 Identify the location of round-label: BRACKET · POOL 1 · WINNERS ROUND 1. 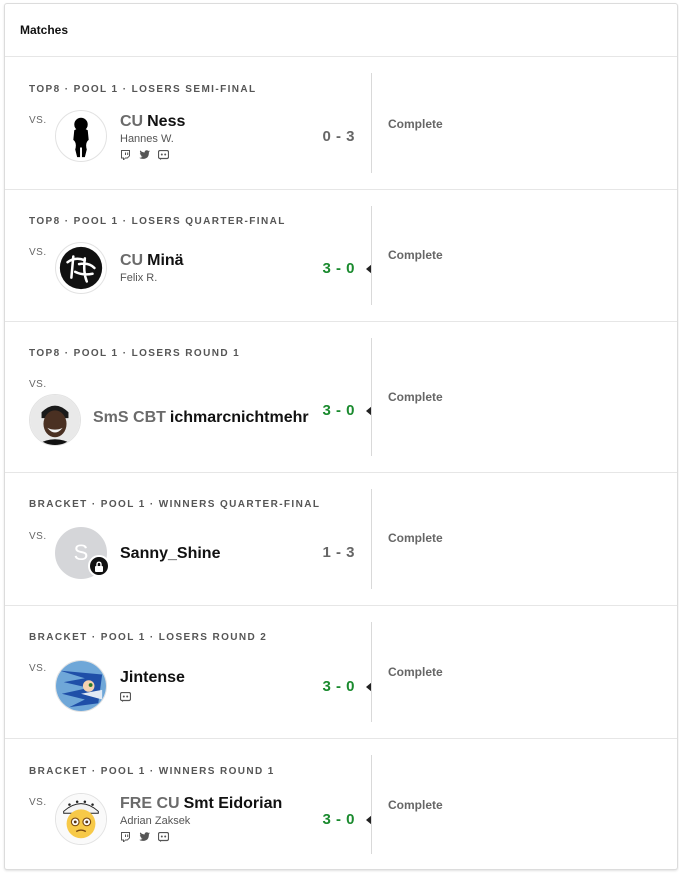
(152, 771).